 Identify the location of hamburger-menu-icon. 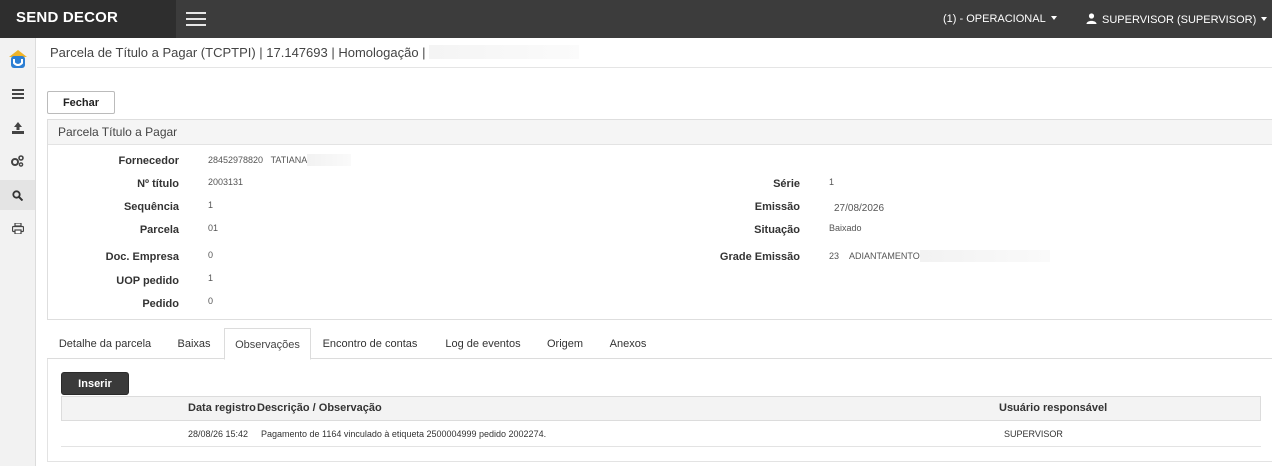
(196, 19).